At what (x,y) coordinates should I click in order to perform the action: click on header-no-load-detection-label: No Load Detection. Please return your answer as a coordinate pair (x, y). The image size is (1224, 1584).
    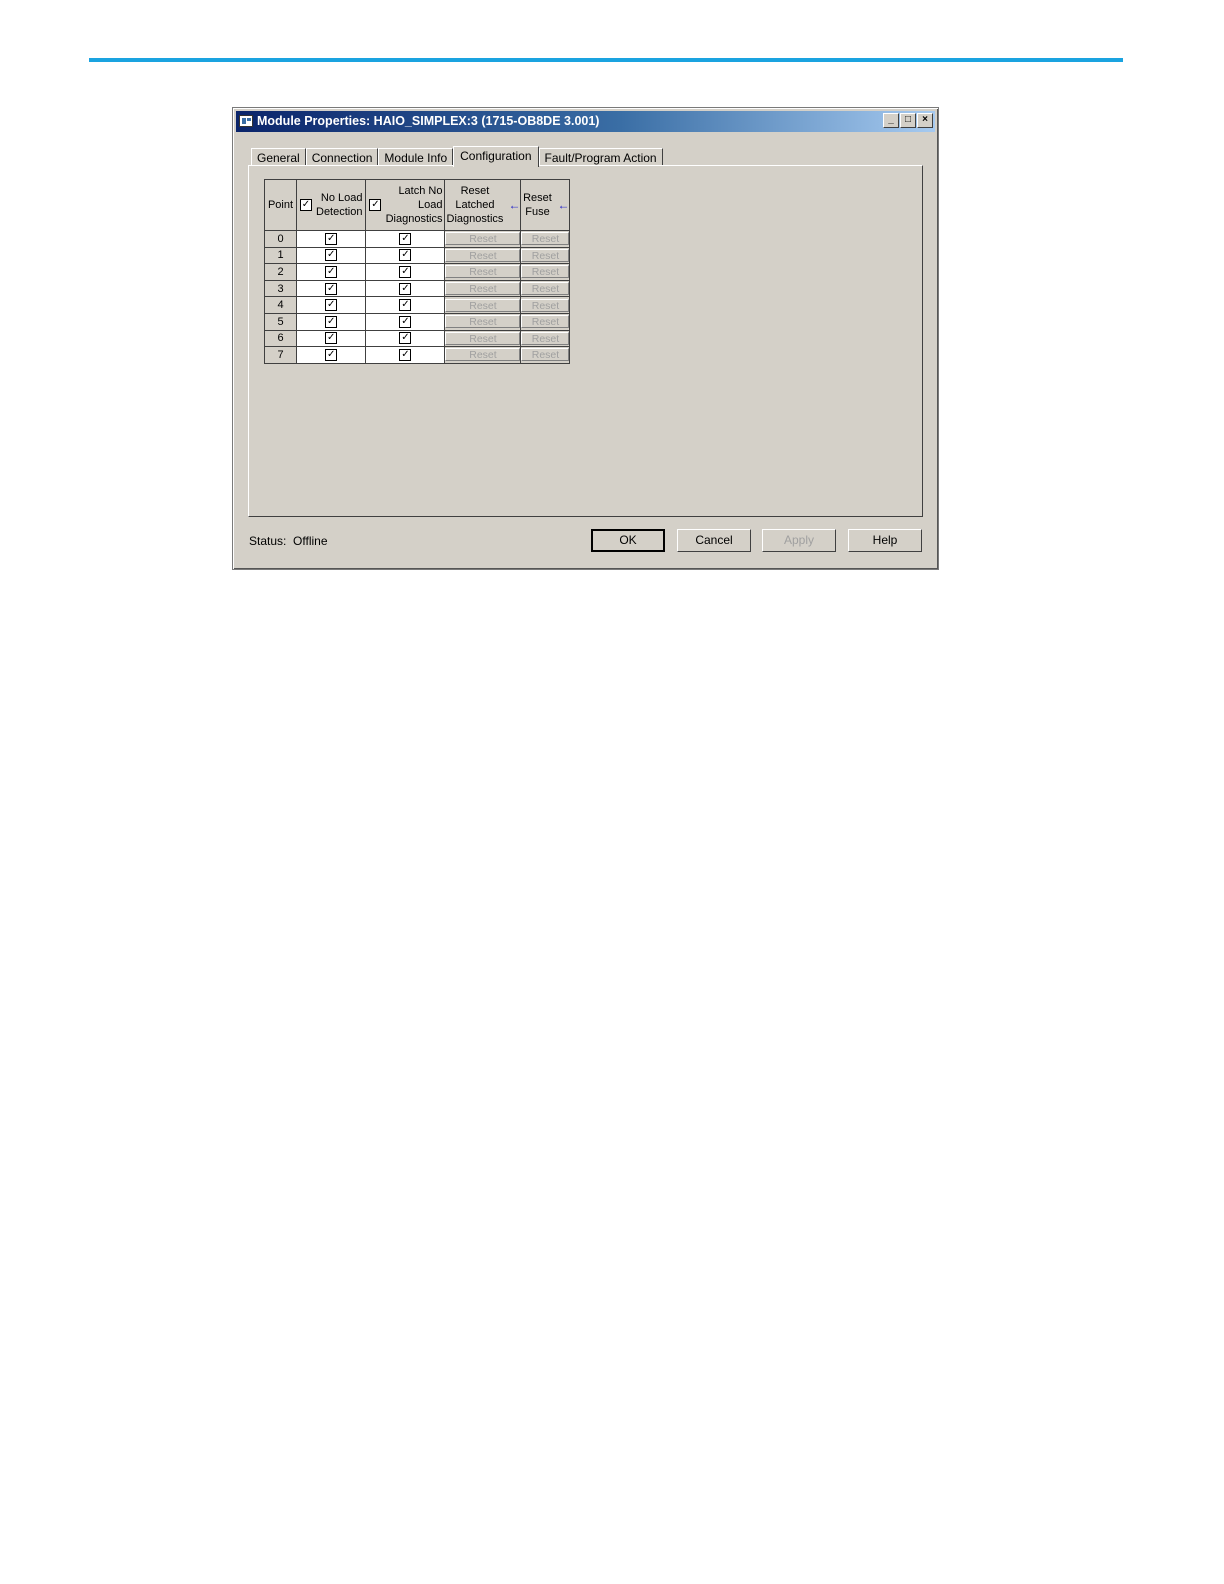
    Looking at the image, I should click on (339, 205).